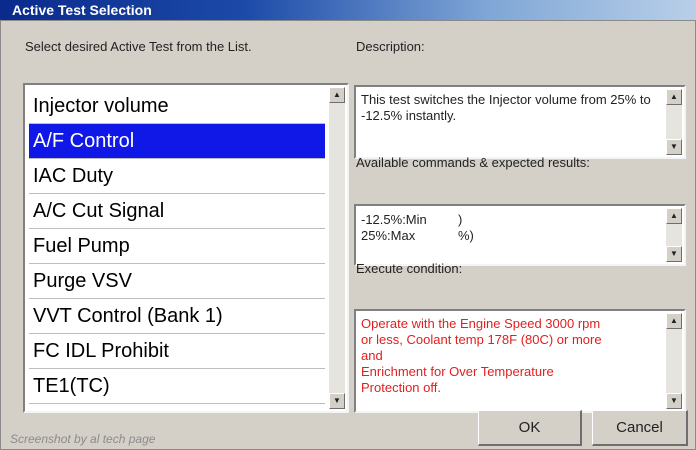  Describe the element at coordinates (82, 10) in the screenshot. I see `window-title: Active Test Selection` at that location.